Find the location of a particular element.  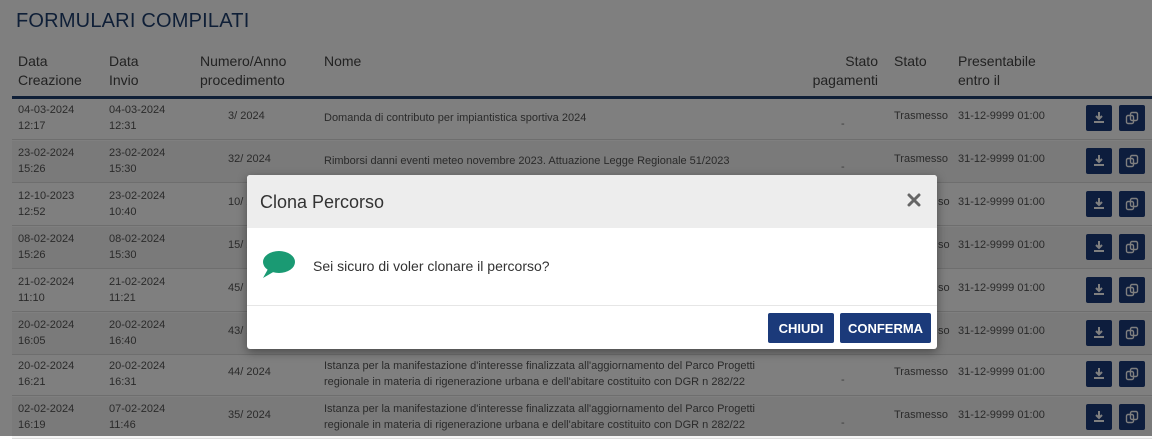

modal-message: Sei sicuro di voler clonare il percorso? is located at coordinates (431, 266).